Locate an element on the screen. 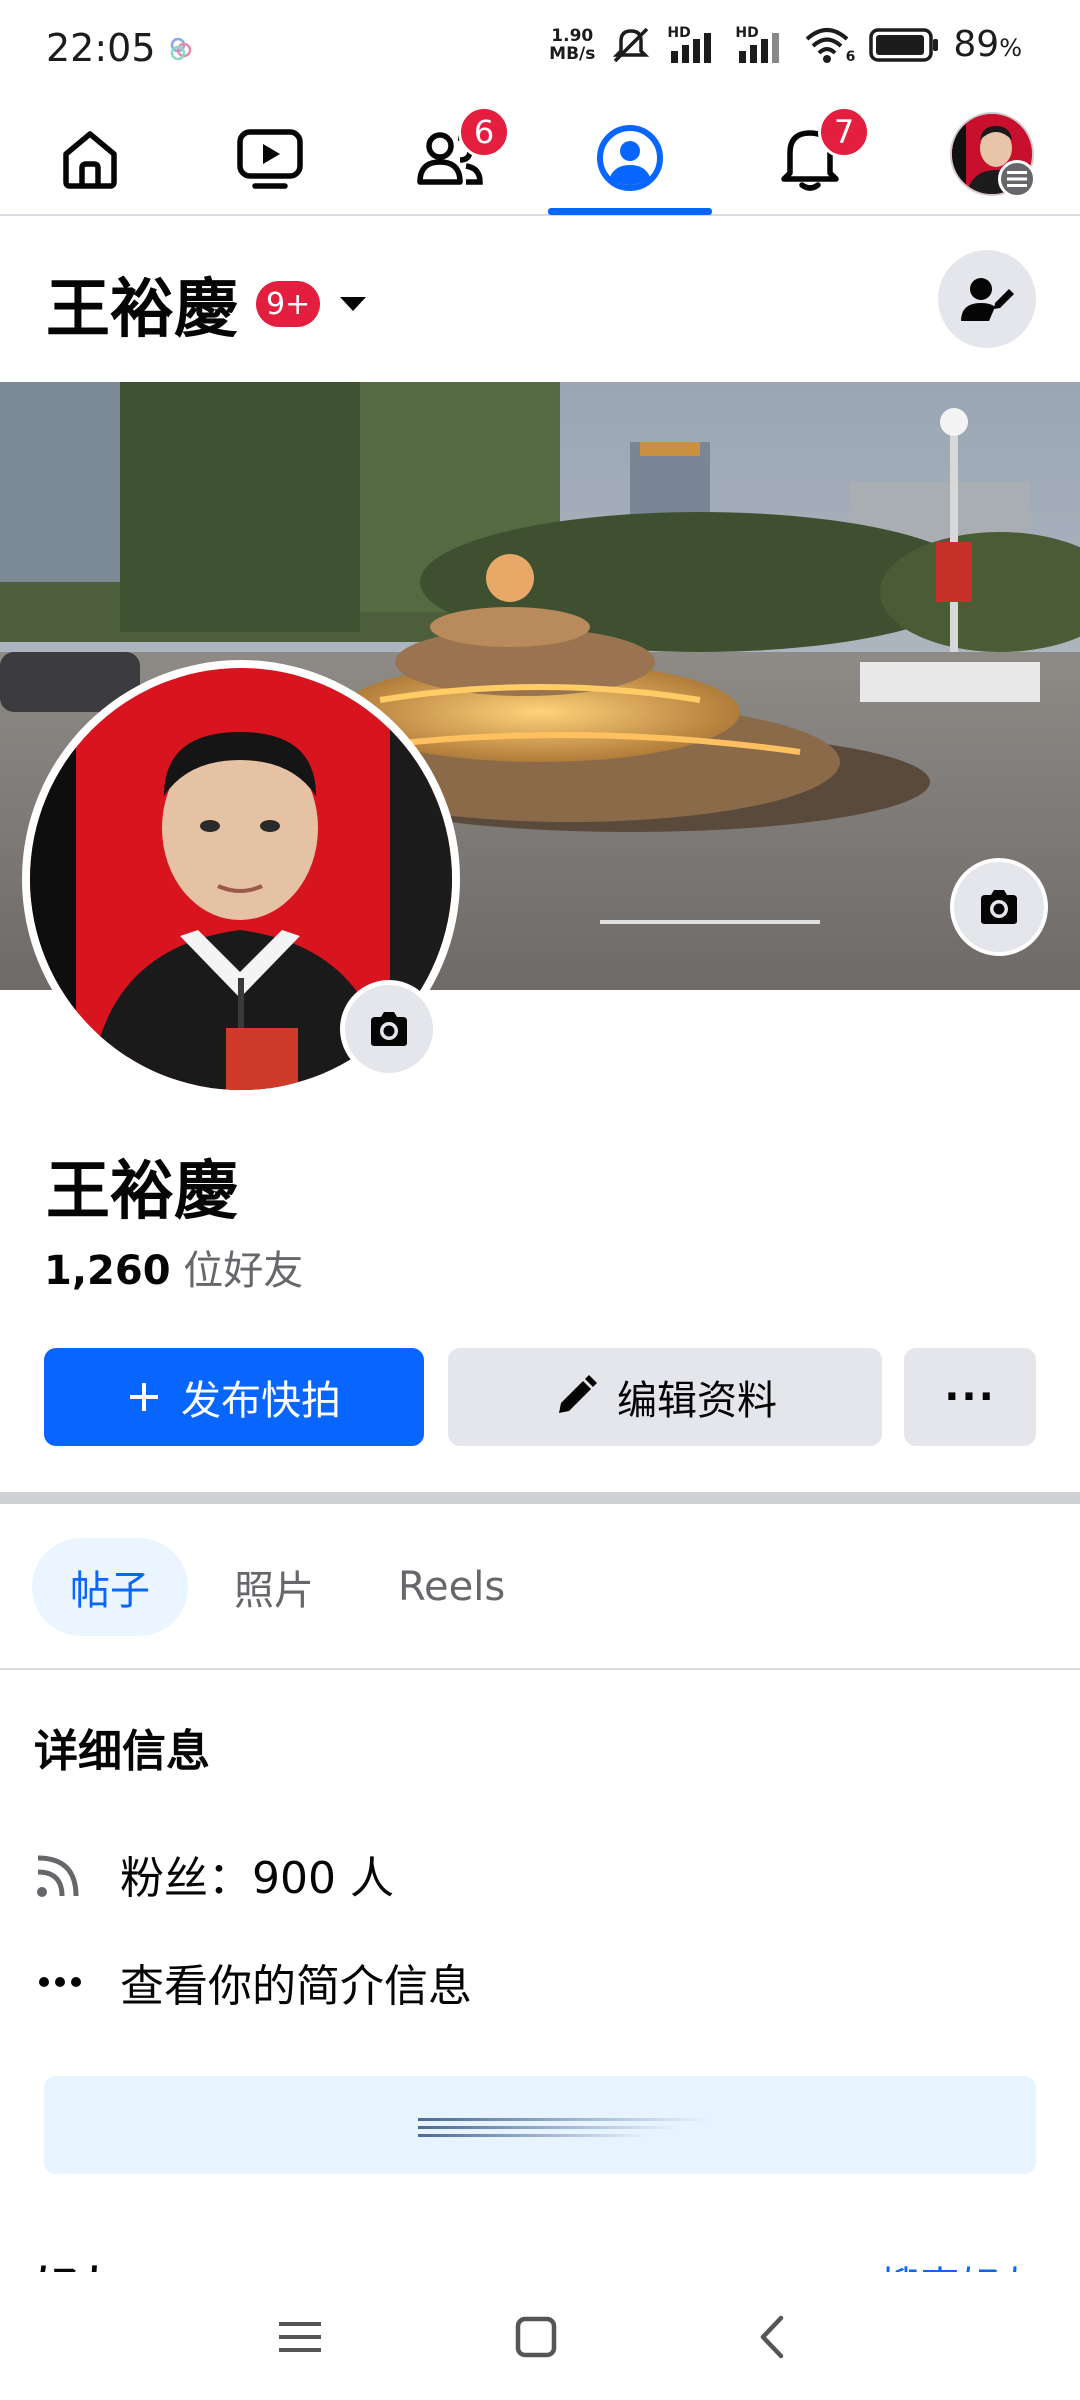 This screenshot has width=1080, height=2400. followers-text: 粉丝：900 人 is located at coordinates (257, 1878).